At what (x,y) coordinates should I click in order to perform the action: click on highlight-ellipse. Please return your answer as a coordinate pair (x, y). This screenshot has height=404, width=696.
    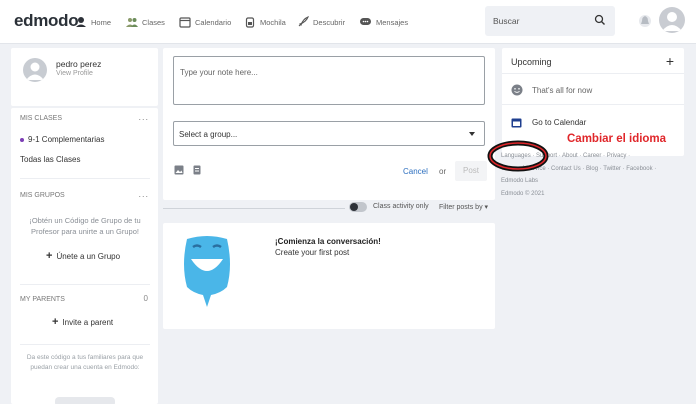
    Looking at the image, I should click on (518, 156).